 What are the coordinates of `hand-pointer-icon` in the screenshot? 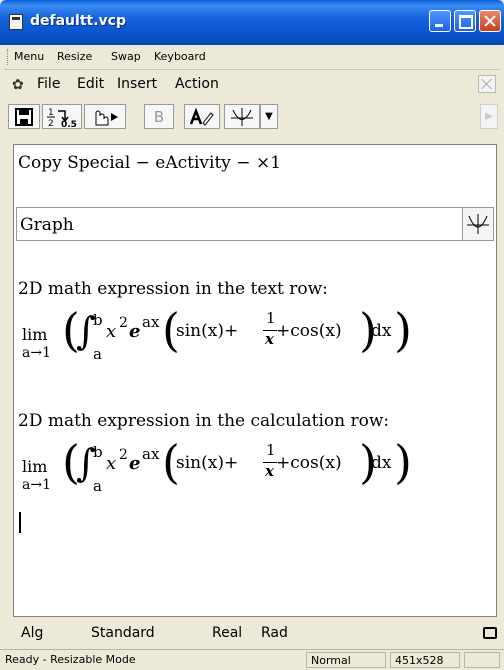 It's located at (106, 117).